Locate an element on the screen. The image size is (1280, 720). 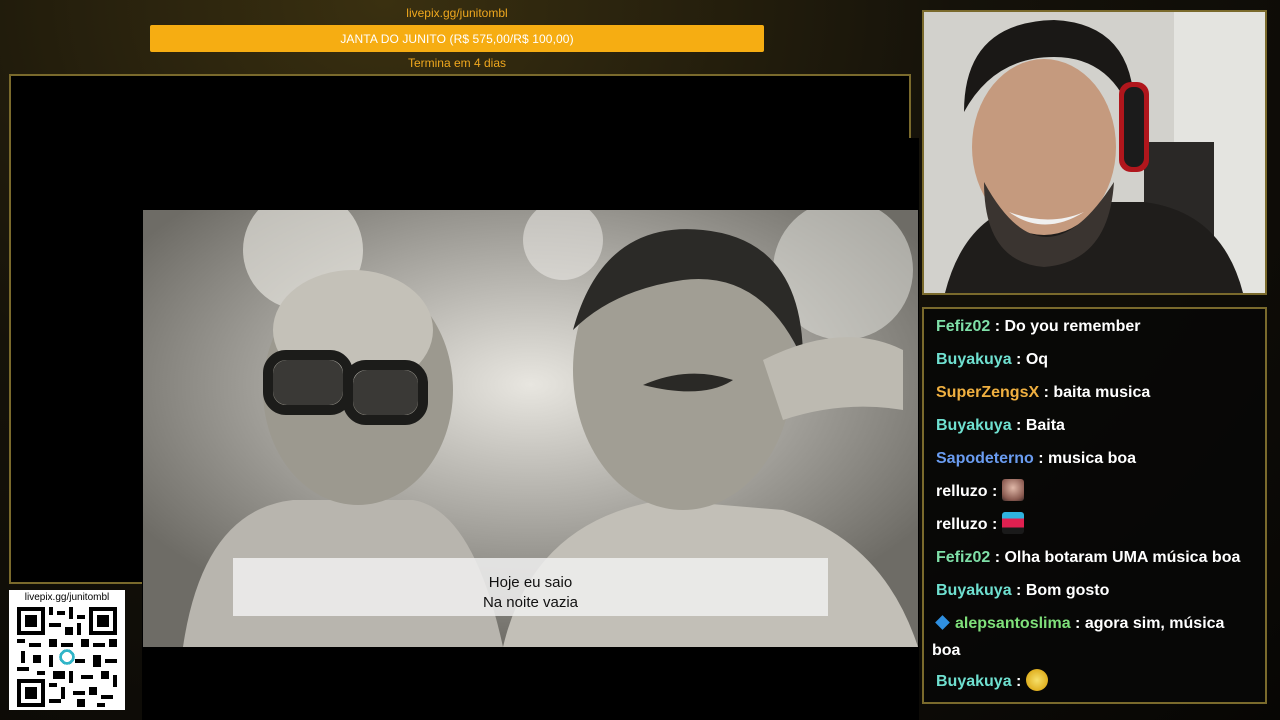
chat-text: Baita is located at coordinates (1045, 425).